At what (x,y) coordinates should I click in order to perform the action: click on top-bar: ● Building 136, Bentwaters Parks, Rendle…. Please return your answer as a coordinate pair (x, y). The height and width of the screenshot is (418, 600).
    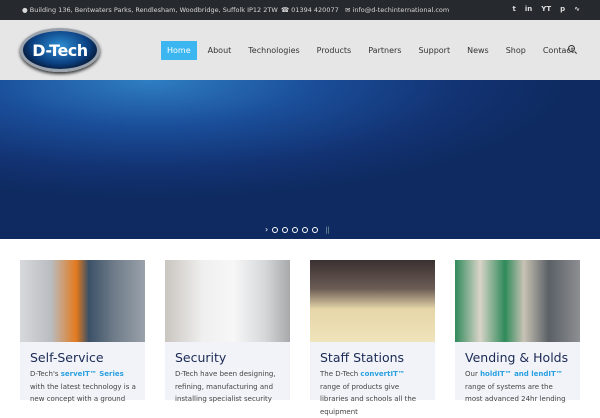
    Looking at the image, I should click on (300, 10).